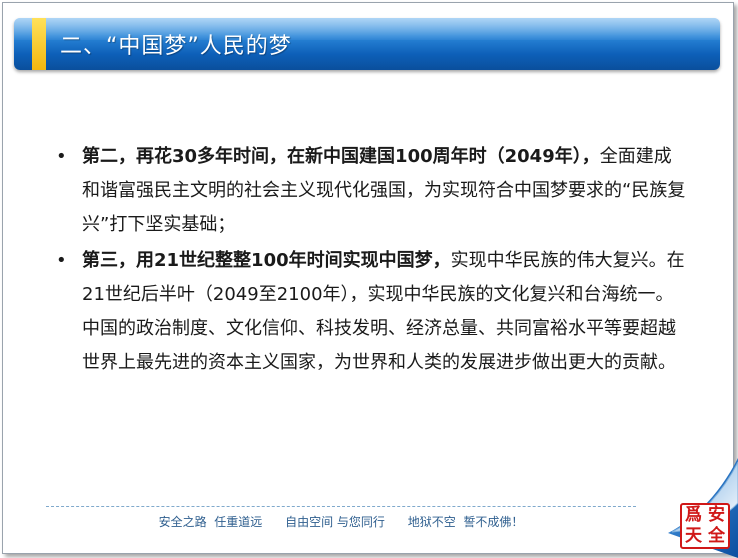 This screenshot has height=558, width=738. What do you see at coordinates (716, 536) in the screenshot?
I see `seal-char: 全` at bounding box center [716, 536].